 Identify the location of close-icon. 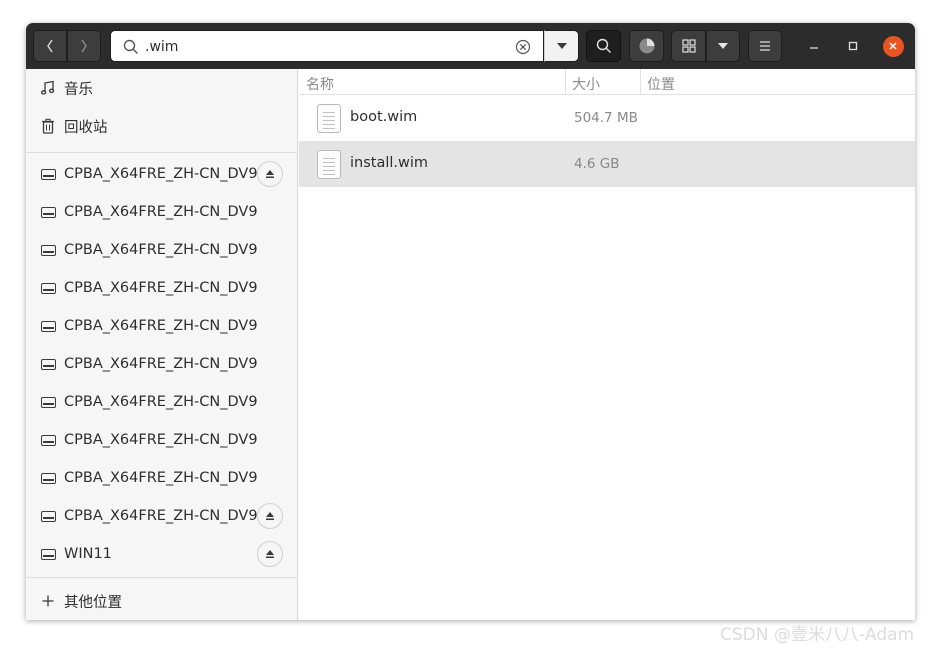
(893, 46).